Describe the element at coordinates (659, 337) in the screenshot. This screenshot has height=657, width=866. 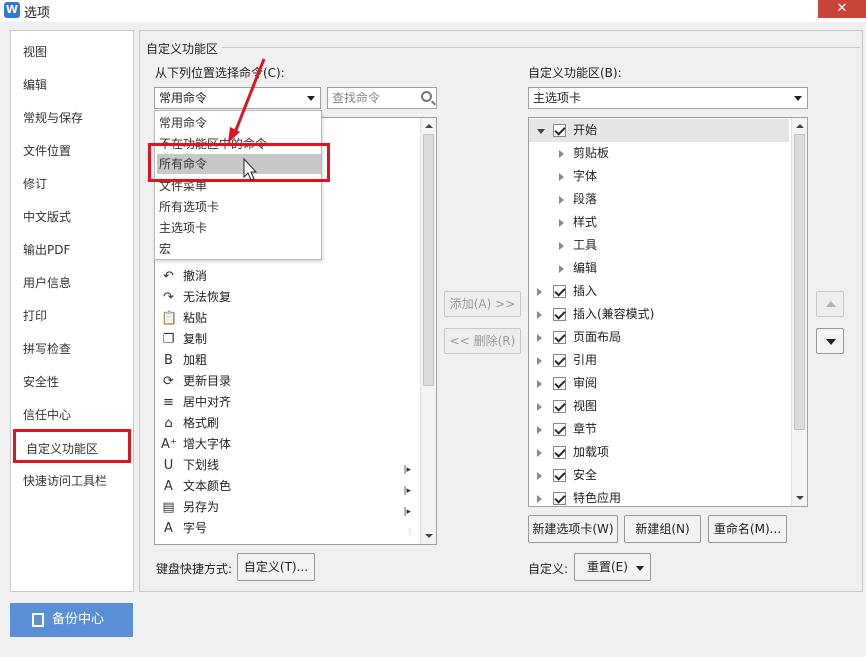
I see `ribbon-tree-item: 页面布局` at that location.